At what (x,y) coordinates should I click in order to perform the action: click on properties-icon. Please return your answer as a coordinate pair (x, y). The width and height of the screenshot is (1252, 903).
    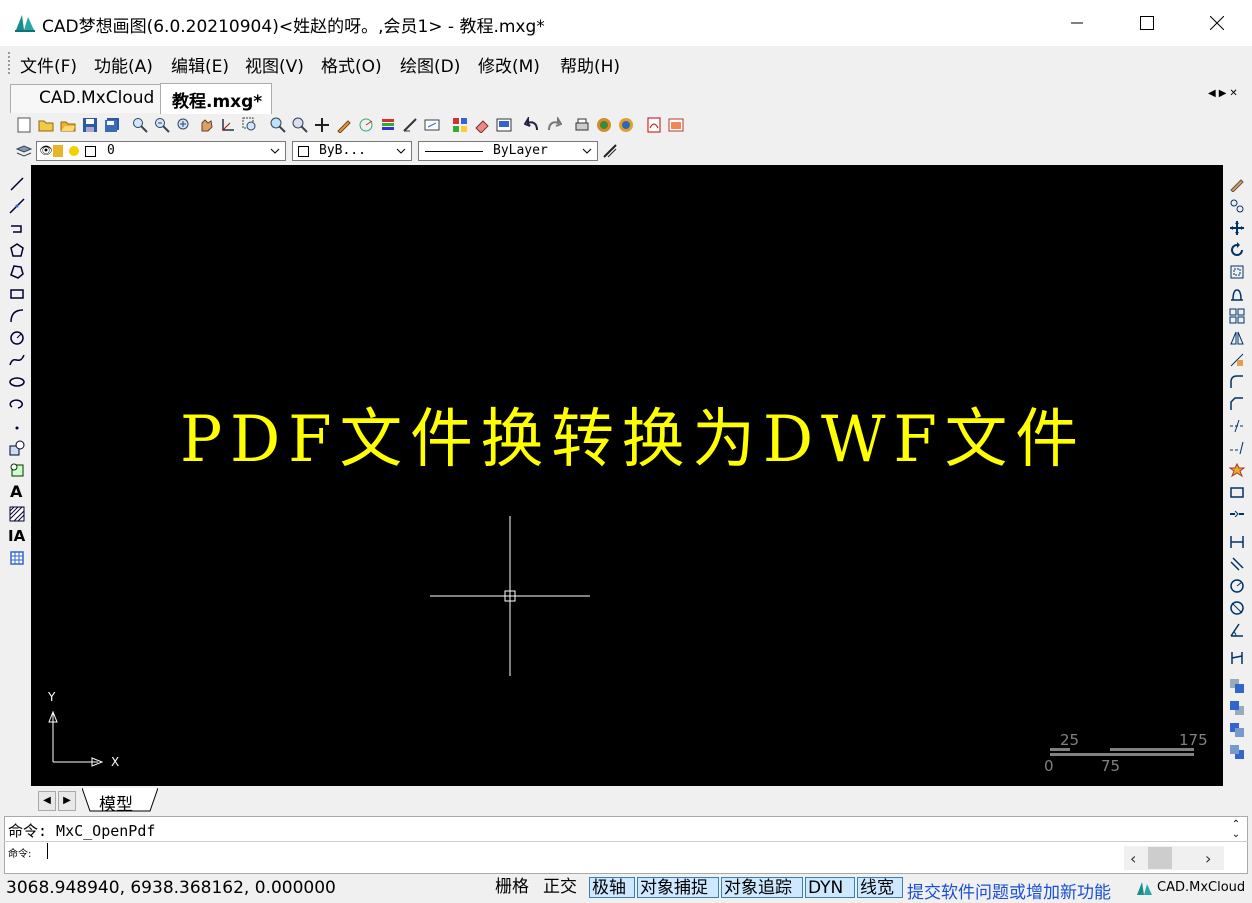
    Looking at the image, I should click on (432, 125).